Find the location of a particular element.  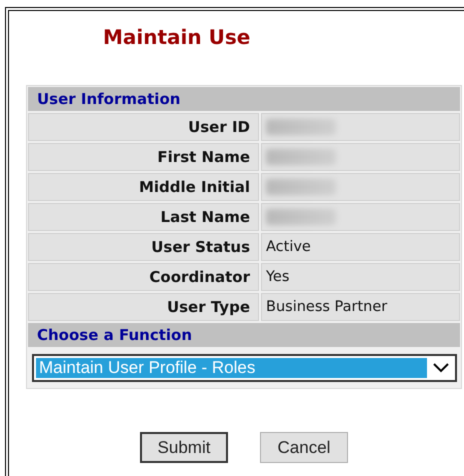

form-button: Cancel is located at coordinates (304, 447).